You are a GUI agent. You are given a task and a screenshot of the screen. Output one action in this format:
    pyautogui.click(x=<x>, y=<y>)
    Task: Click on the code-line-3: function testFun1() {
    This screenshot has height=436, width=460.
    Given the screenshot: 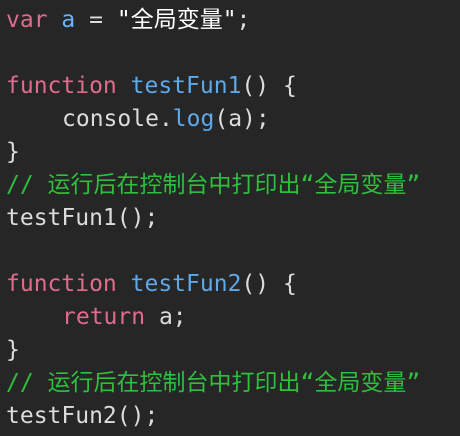 What is the action you would take?
    pyautogui.click(x=233, y=86)
    